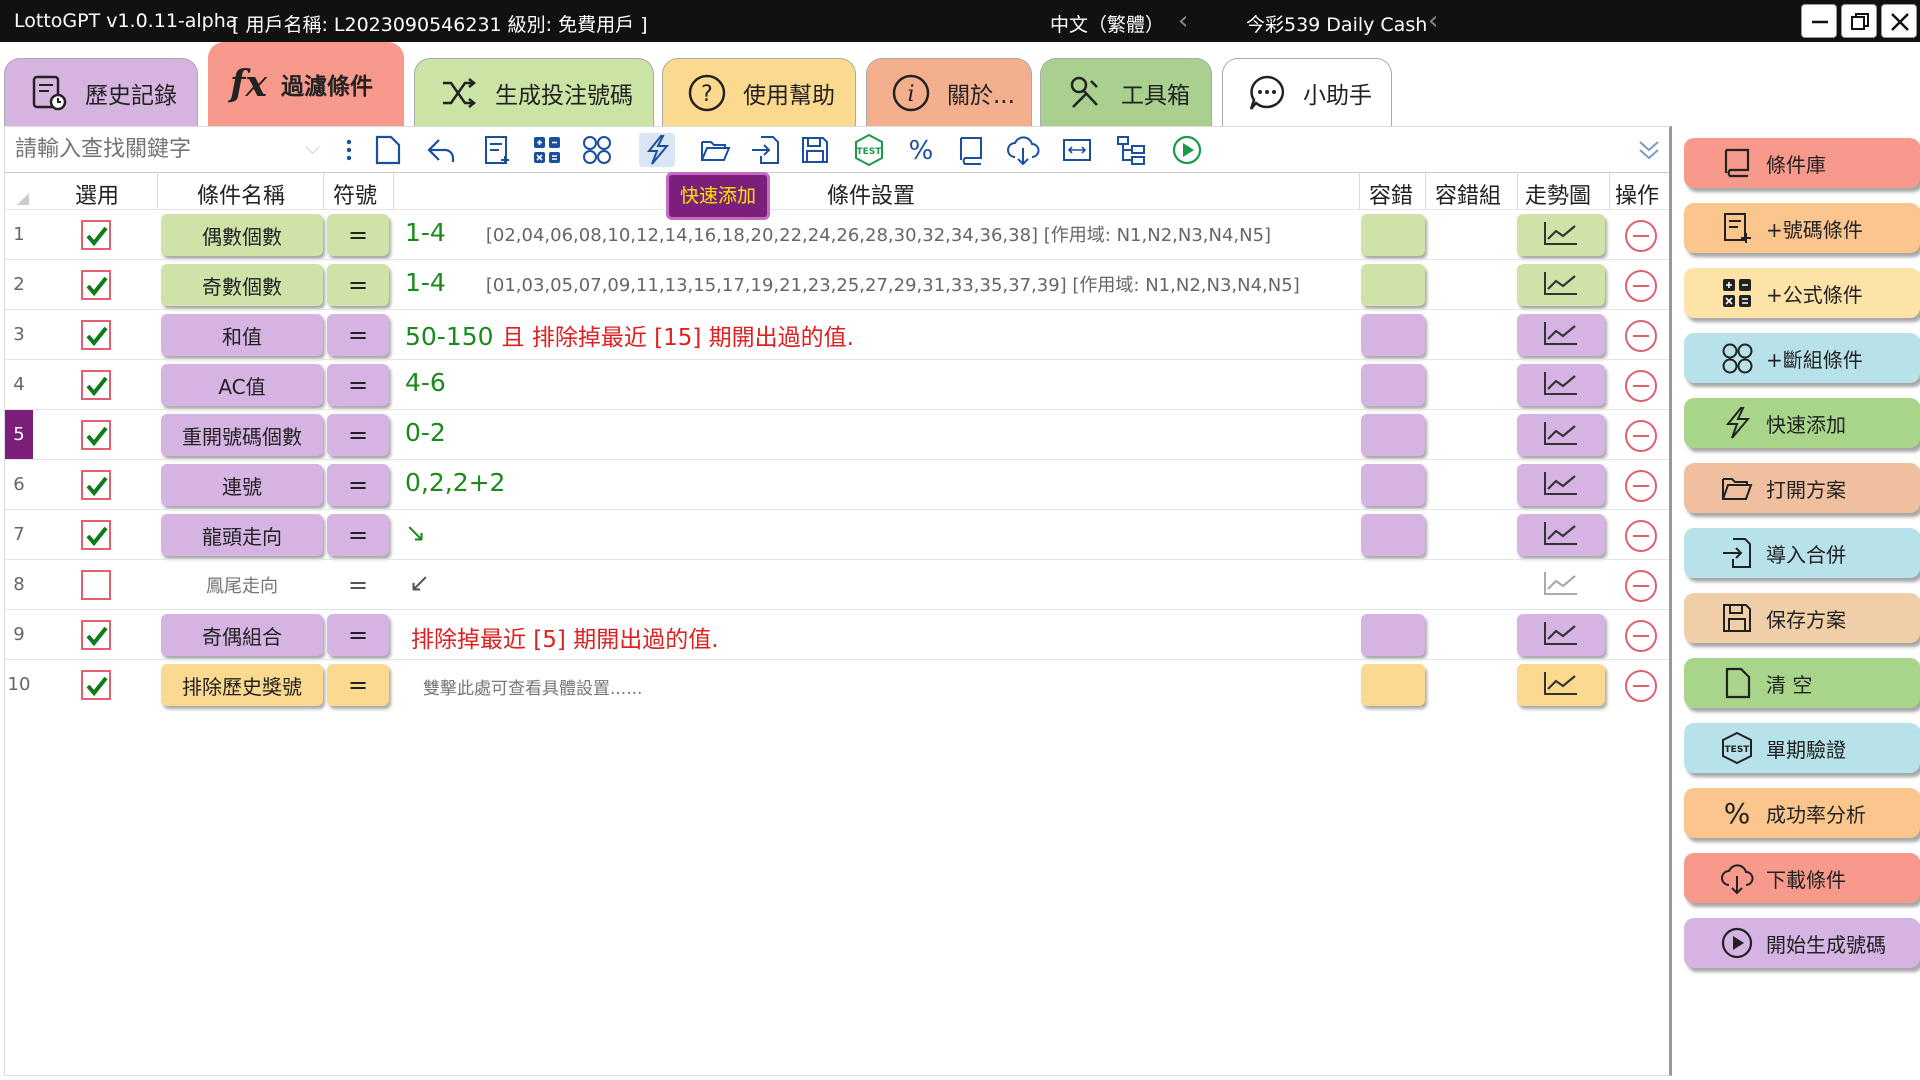 Image resolution: width=1920 pixels, height=1080 pixels. I want to click on new-page-icon, so click(387, 150).